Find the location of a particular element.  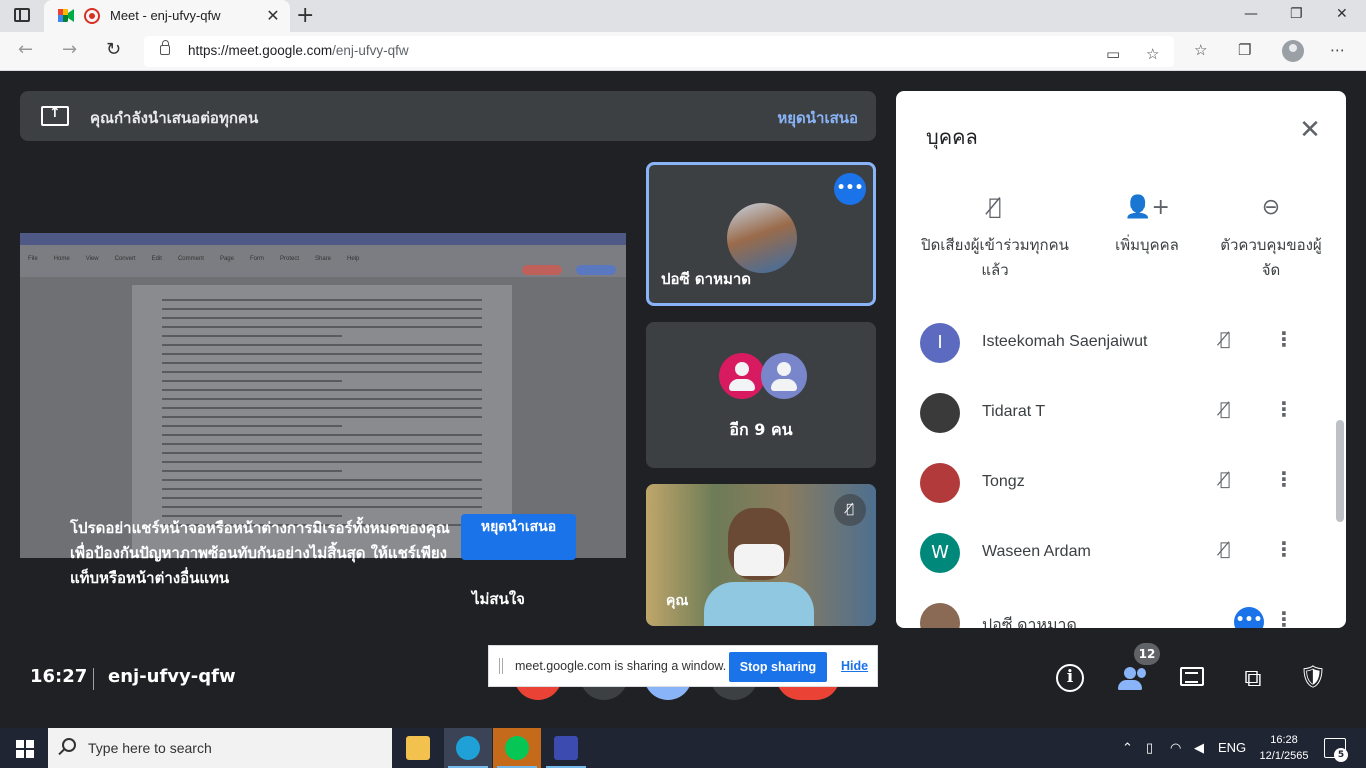

favorites-icon: ☆ is located at coordinates (1200, 50).